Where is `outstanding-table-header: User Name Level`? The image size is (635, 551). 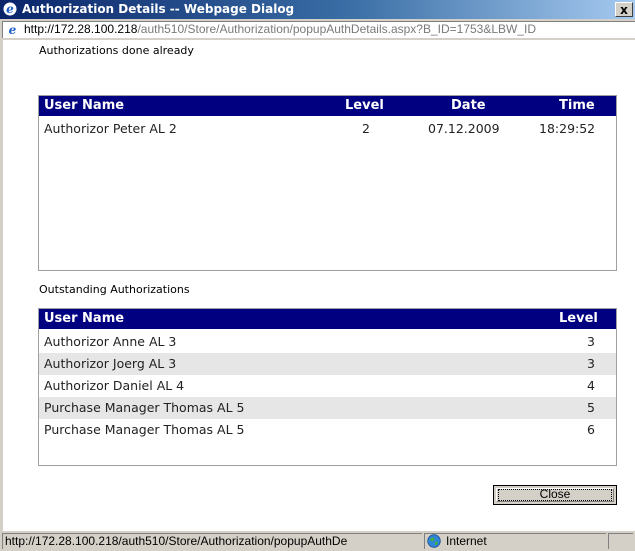 outstanding-table-header: User Name Level is located at coordinates (327, 319).